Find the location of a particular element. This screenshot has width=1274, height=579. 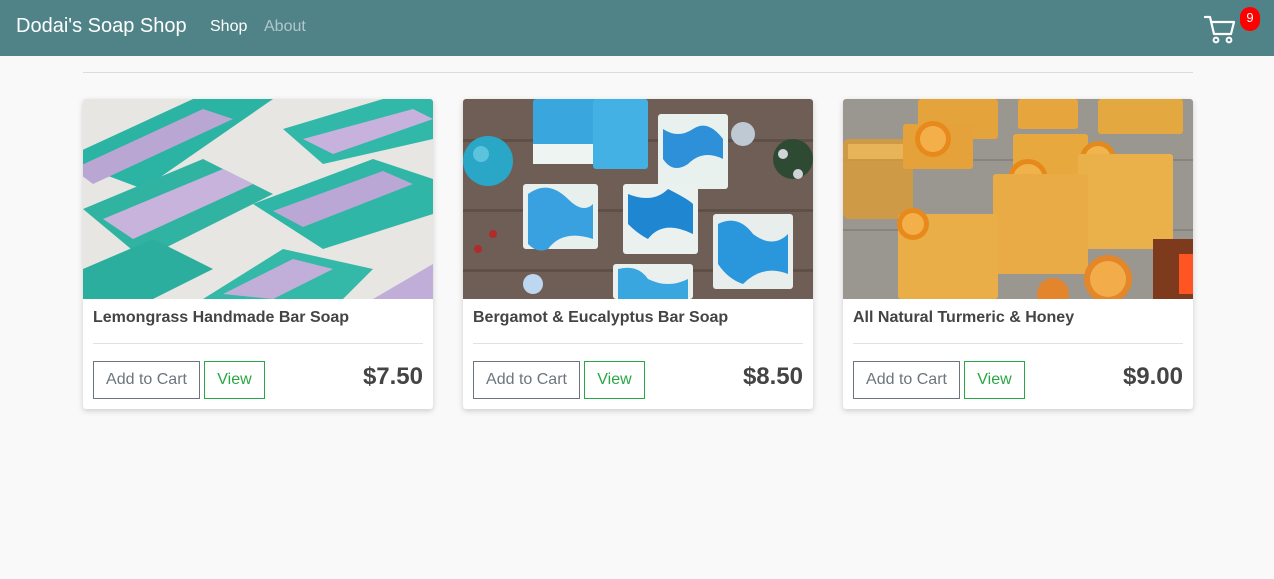

nav-link-about: About is located at coordinates (285, 27).